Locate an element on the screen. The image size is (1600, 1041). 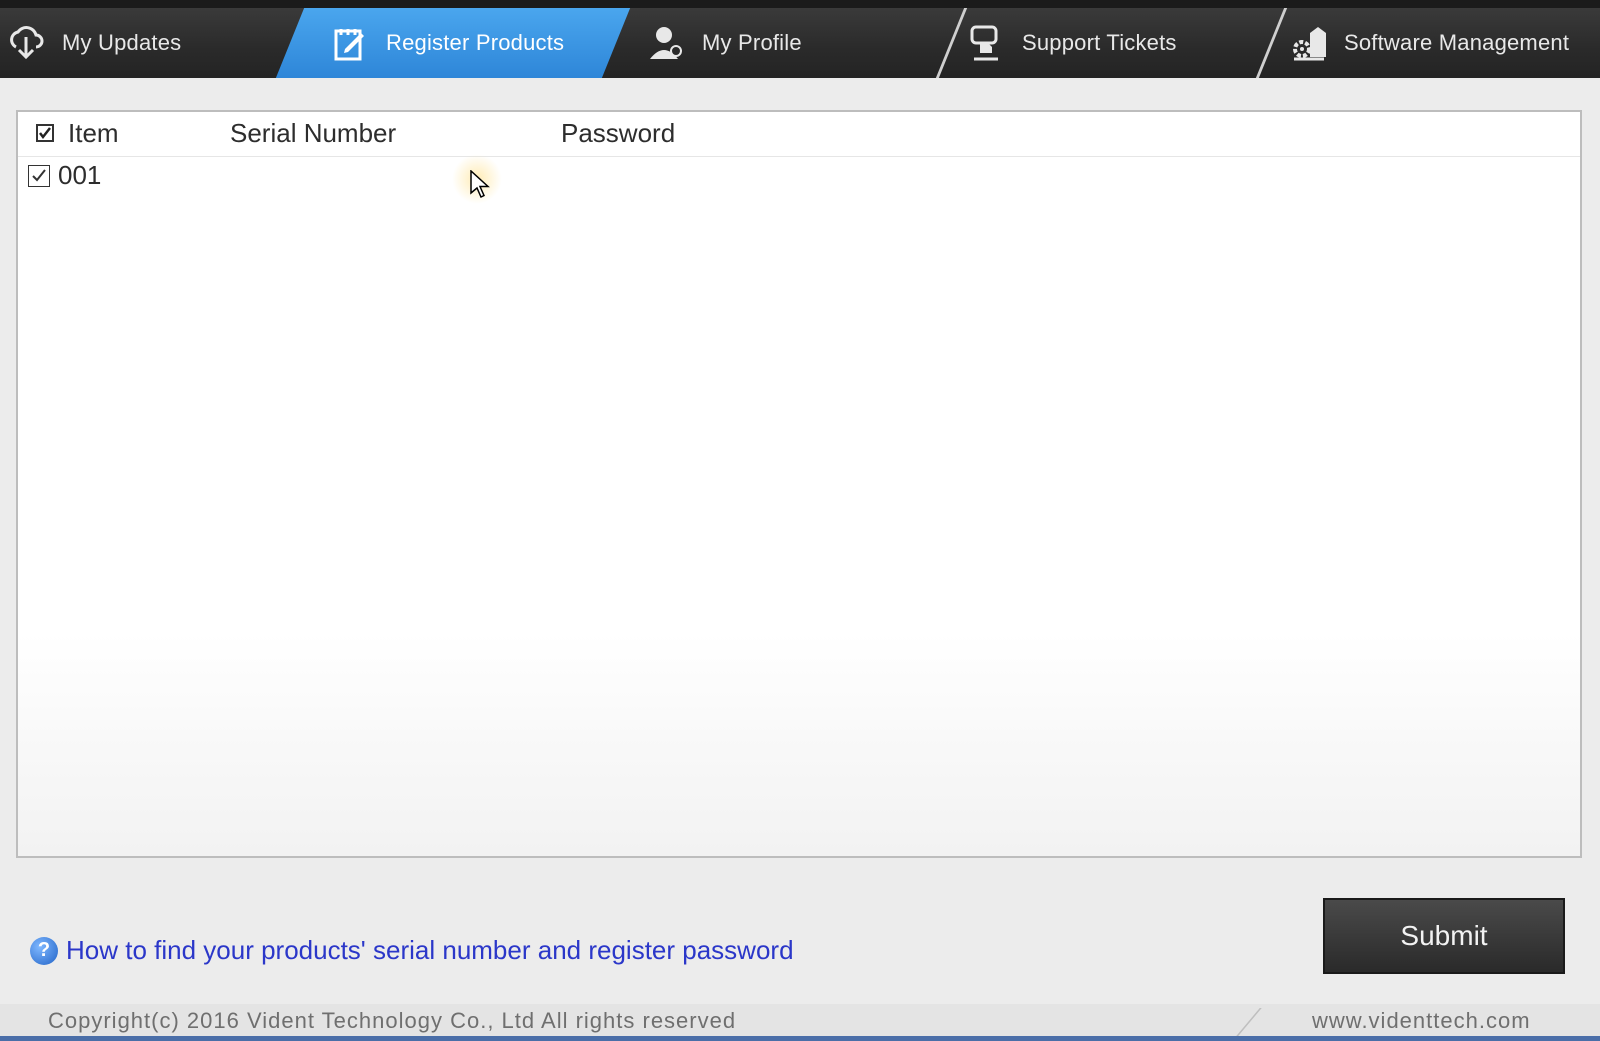
register-pencil-icon is located at coordinates (350, 43).